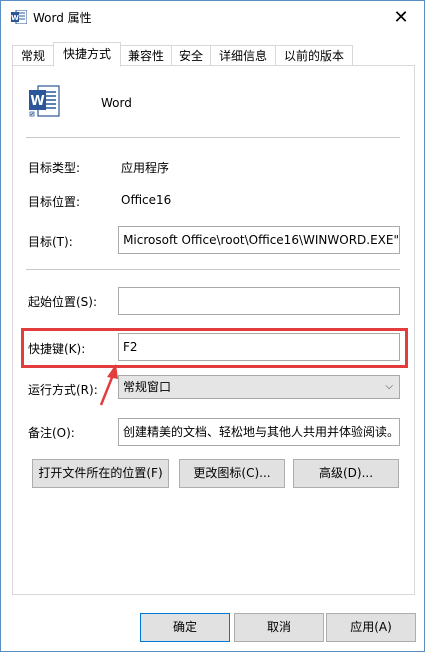  What do you see at coordinates (371, 627) in the screenshot?
I see `apply-button: 应用(A)` at bounding box center [371, 627].